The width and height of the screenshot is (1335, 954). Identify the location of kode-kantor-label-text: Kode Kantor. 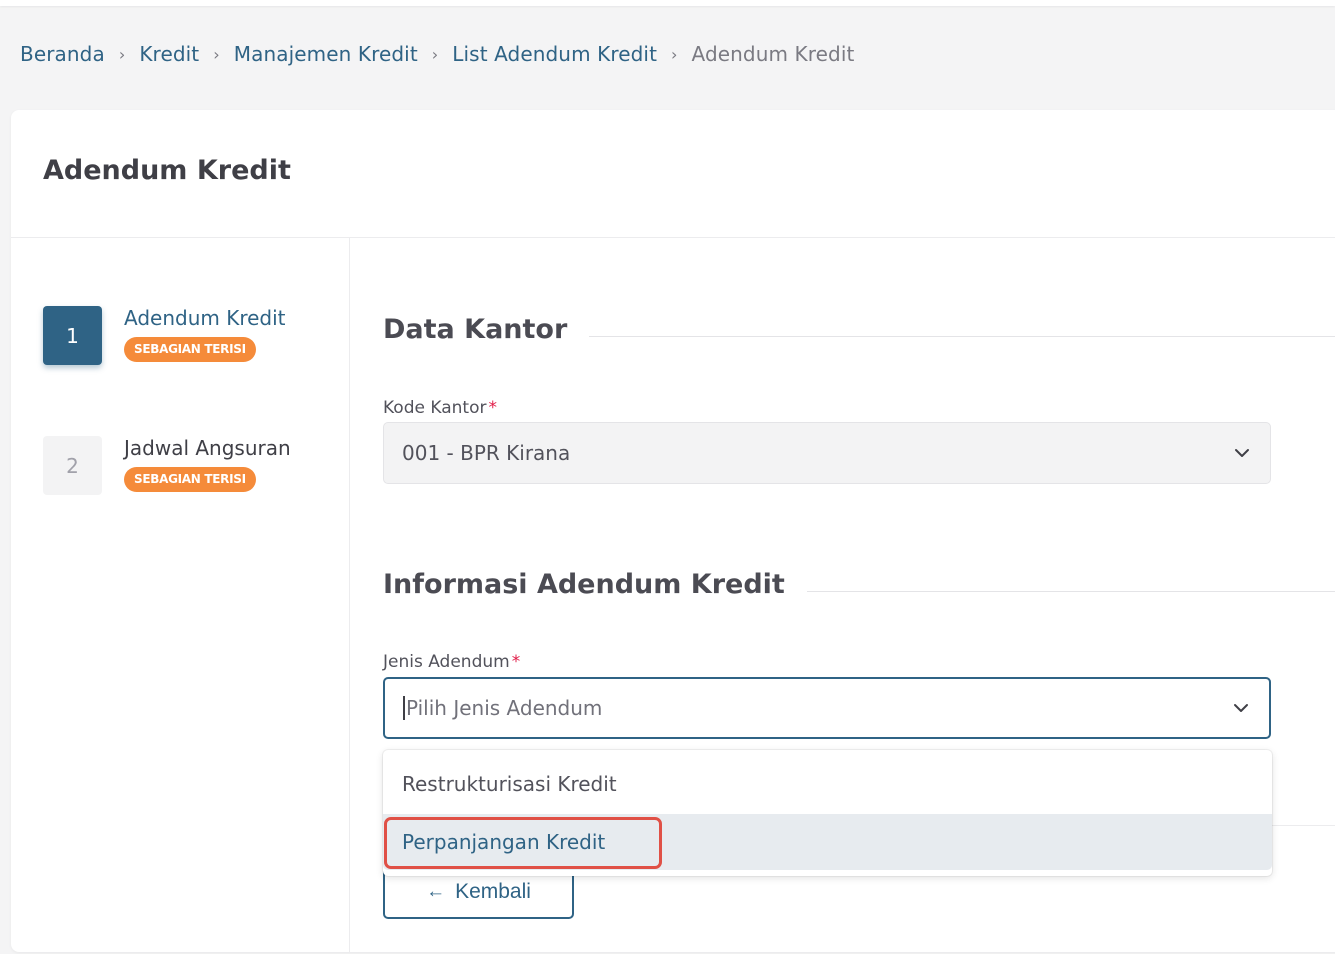
(435, 408).